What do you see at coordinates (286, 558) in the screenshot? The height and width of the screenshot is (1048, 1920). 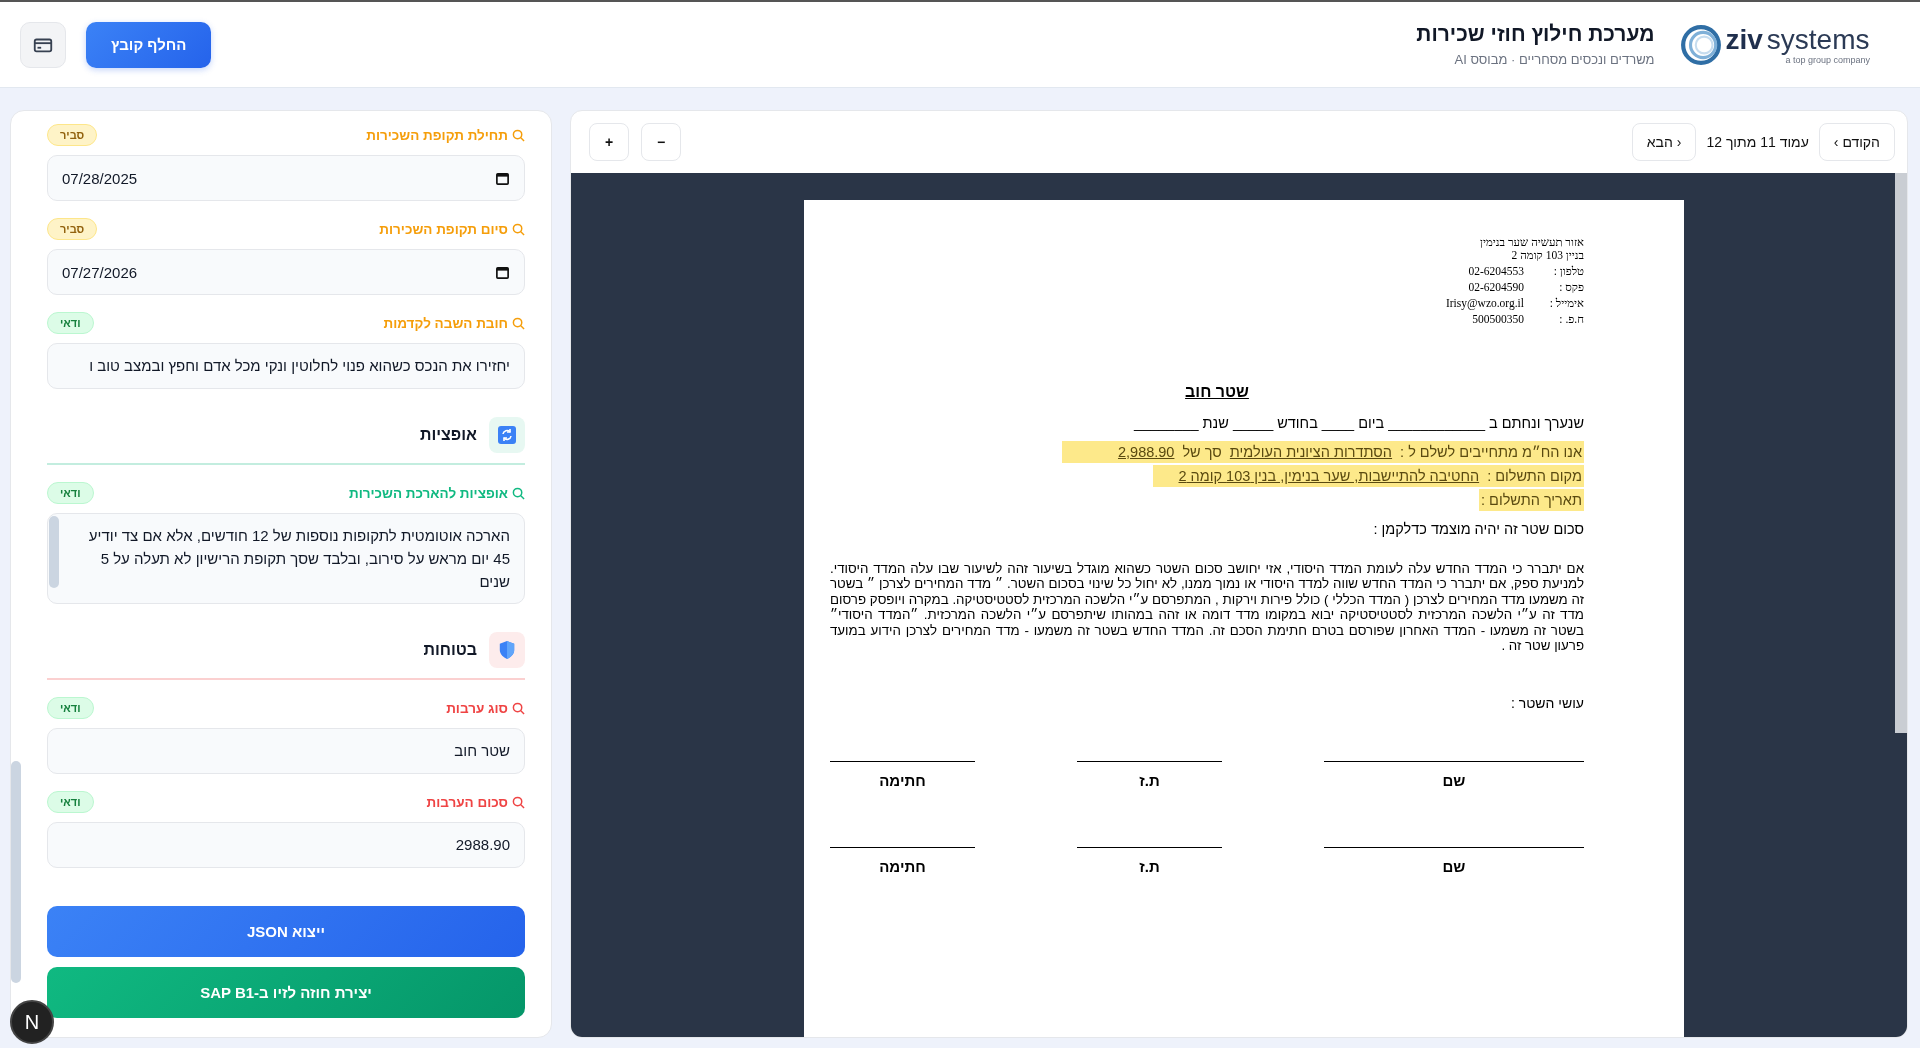 I see `text-area: הארכה אוטומטית לתקופות נוספות של 12 חודשים, אלא אם צד יודיע 45 יום מראש על סירוב, ובלבד שסך תקופת הרישיון לא תעלה על 5 שנים` at bounding box center [286, 558].